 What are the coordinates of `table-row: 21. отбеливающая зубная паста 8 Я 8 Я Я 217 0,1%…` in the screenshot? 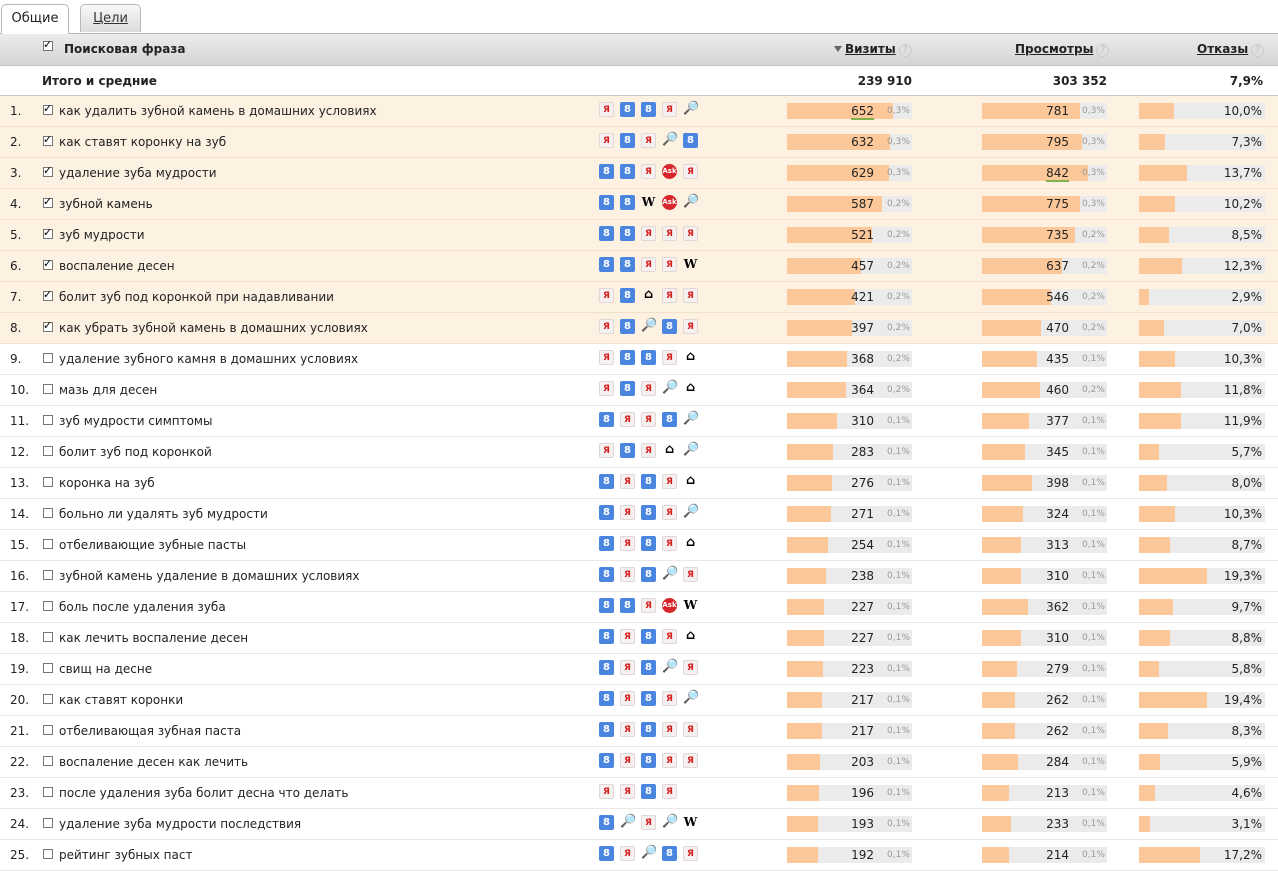 It's located at (639, 731).